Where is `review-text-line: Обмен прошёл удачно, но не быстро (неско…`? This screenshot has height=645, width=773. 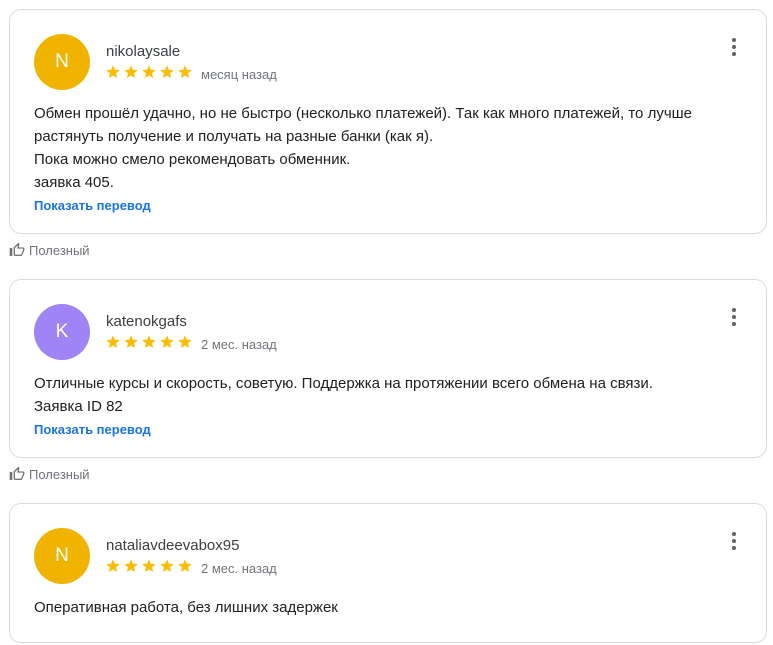 review-text-line: Обмен прошёл удачно, но не быстро (неско… is located at coordinates (363, 113).